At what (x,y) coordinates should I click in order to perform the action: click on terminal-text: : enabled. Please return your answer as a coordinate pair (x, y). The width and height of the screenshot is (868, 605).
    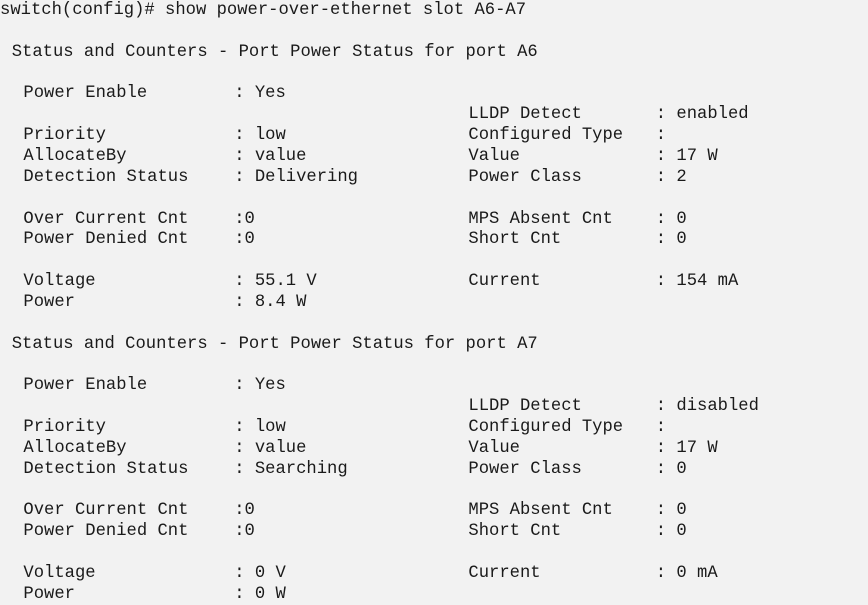
    Looking at the image, I should click on (702, 115).